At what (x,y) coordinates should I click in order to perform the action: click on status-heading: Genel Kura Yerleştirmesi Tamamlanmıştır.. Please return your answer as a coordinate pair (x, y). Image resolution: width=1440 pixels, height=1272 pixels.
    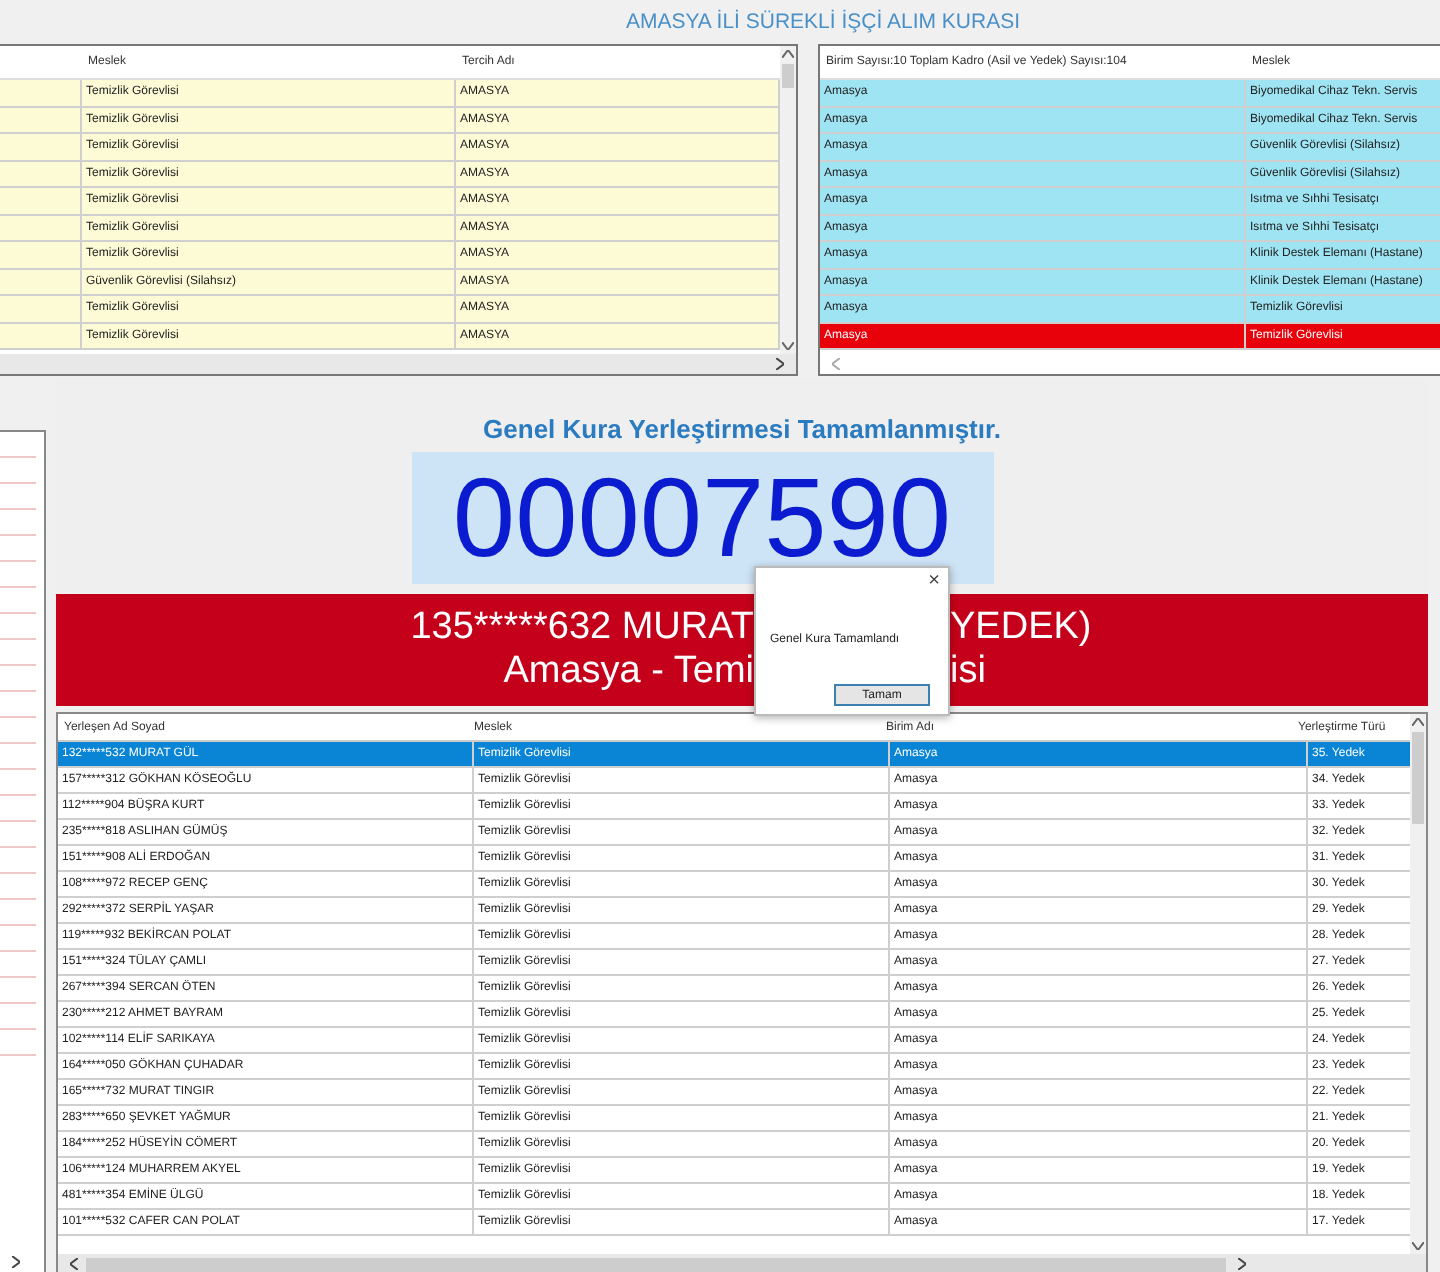
    Looking at the image, I should click on (742, 429).